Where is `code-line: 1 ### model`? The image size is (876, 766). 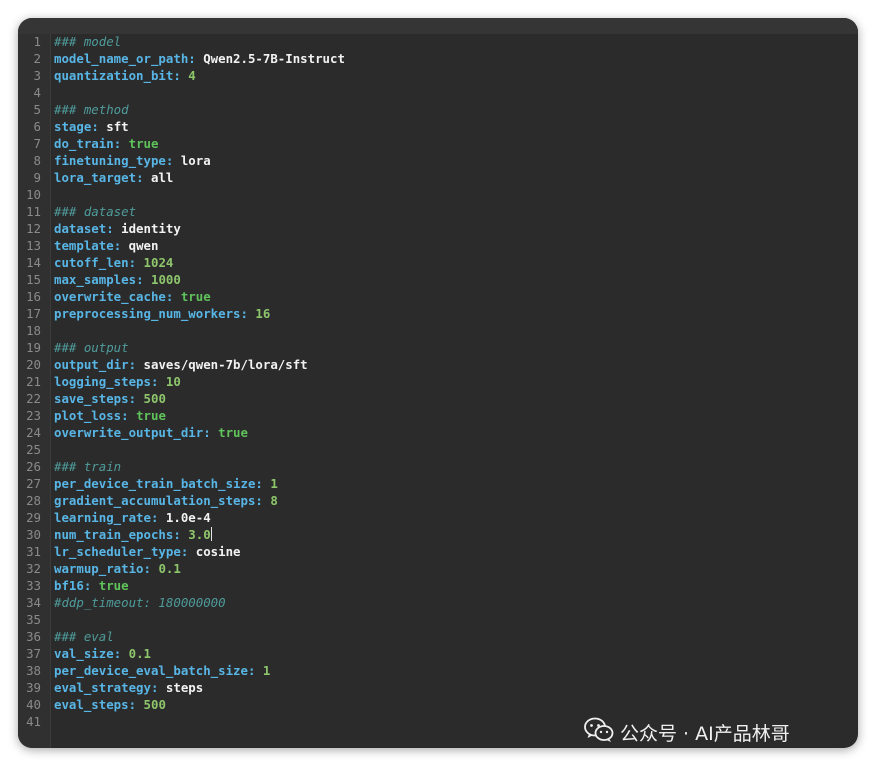 code-line: 1 ### model is located at coordinates (438, 41).